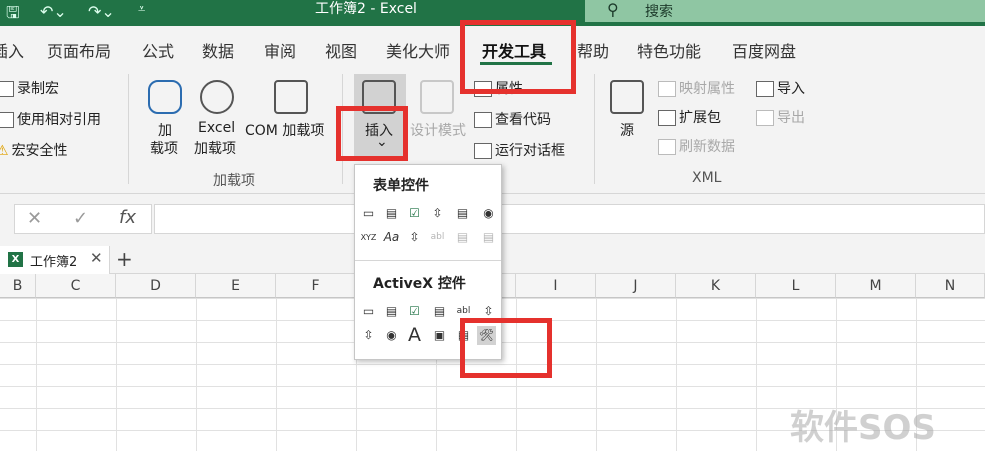 This screenshot has height=451, width=985. I want to click on tab-beautify: 美化大师, so click(418, 50).